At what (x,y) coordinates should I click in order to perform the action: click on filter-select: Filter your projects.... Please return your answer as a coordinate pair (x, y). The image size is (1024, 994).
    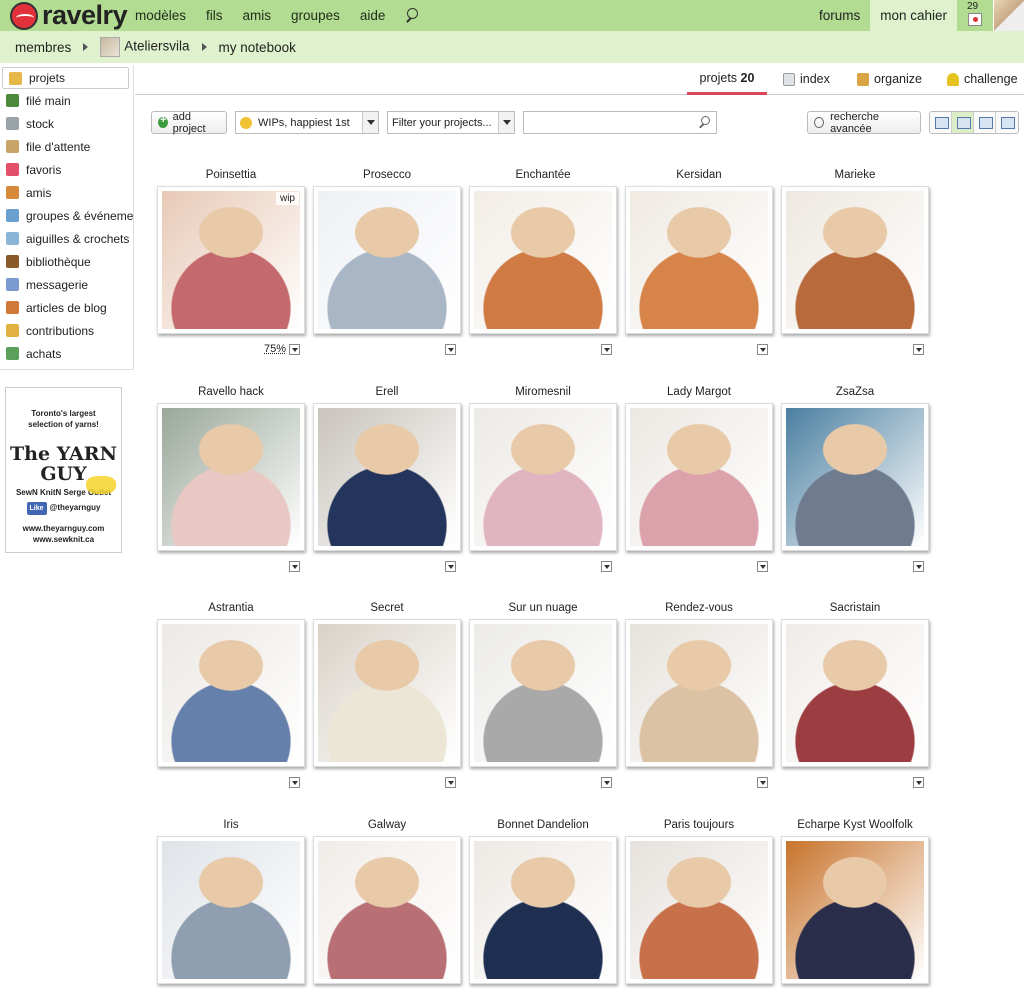
    Looking at the image, I should click on (451, 122).